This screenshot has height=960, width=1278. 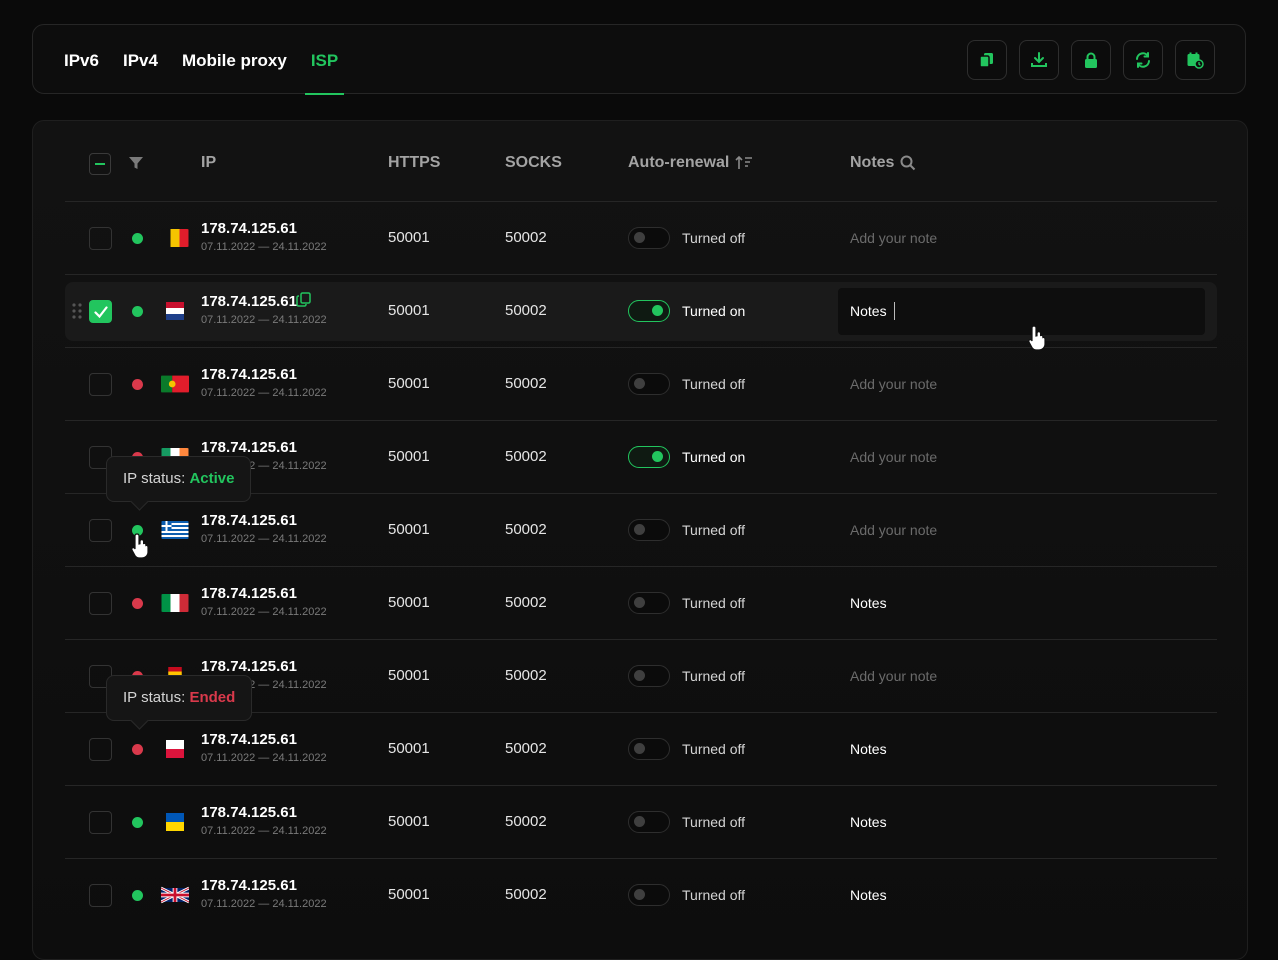 I want to click on refresh-button, so click(x=1143, y=60).